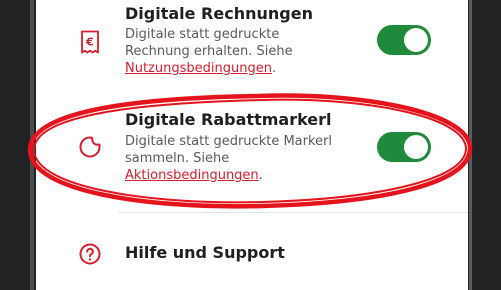  Describe the element at coordinates (198, 68) in the screenshot. I see `terms-of-use-link: Nutzungsbedingungen` at that location.